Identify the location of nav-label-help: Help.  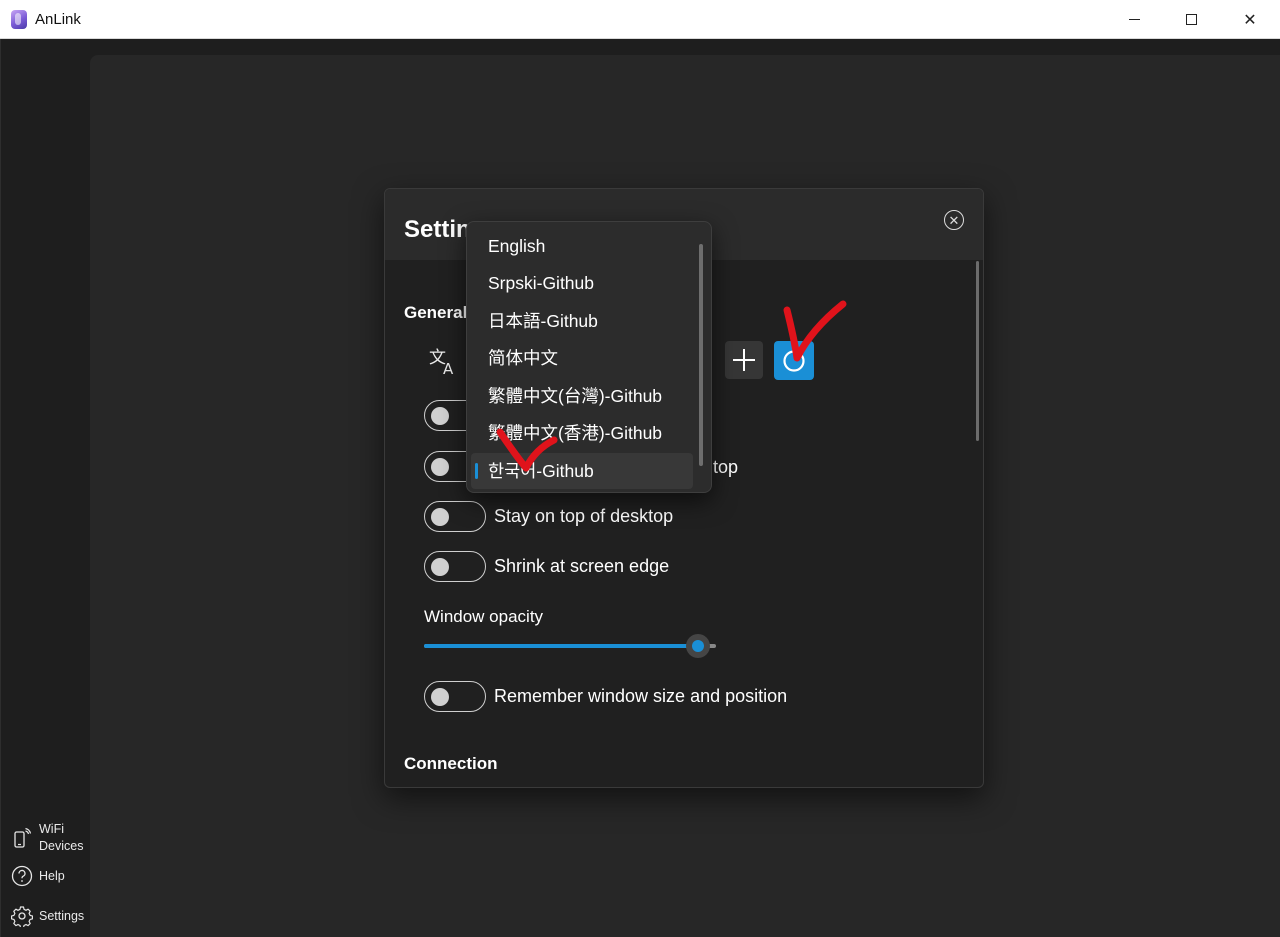
(52, 876).